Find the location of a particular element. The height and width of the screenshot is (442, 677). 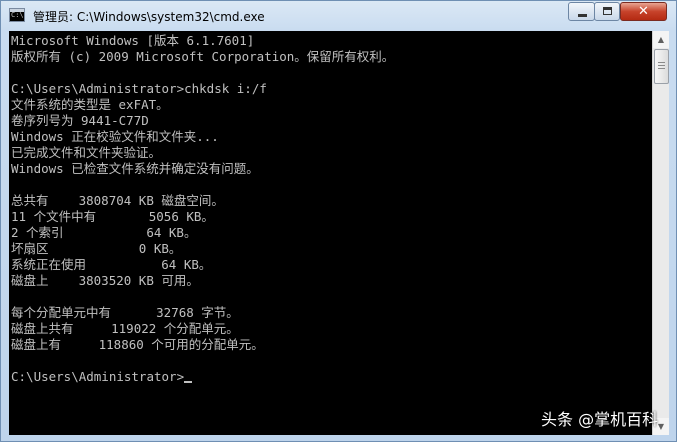

scroll-thumb-grip-icon is located at coordinates (661, 65).